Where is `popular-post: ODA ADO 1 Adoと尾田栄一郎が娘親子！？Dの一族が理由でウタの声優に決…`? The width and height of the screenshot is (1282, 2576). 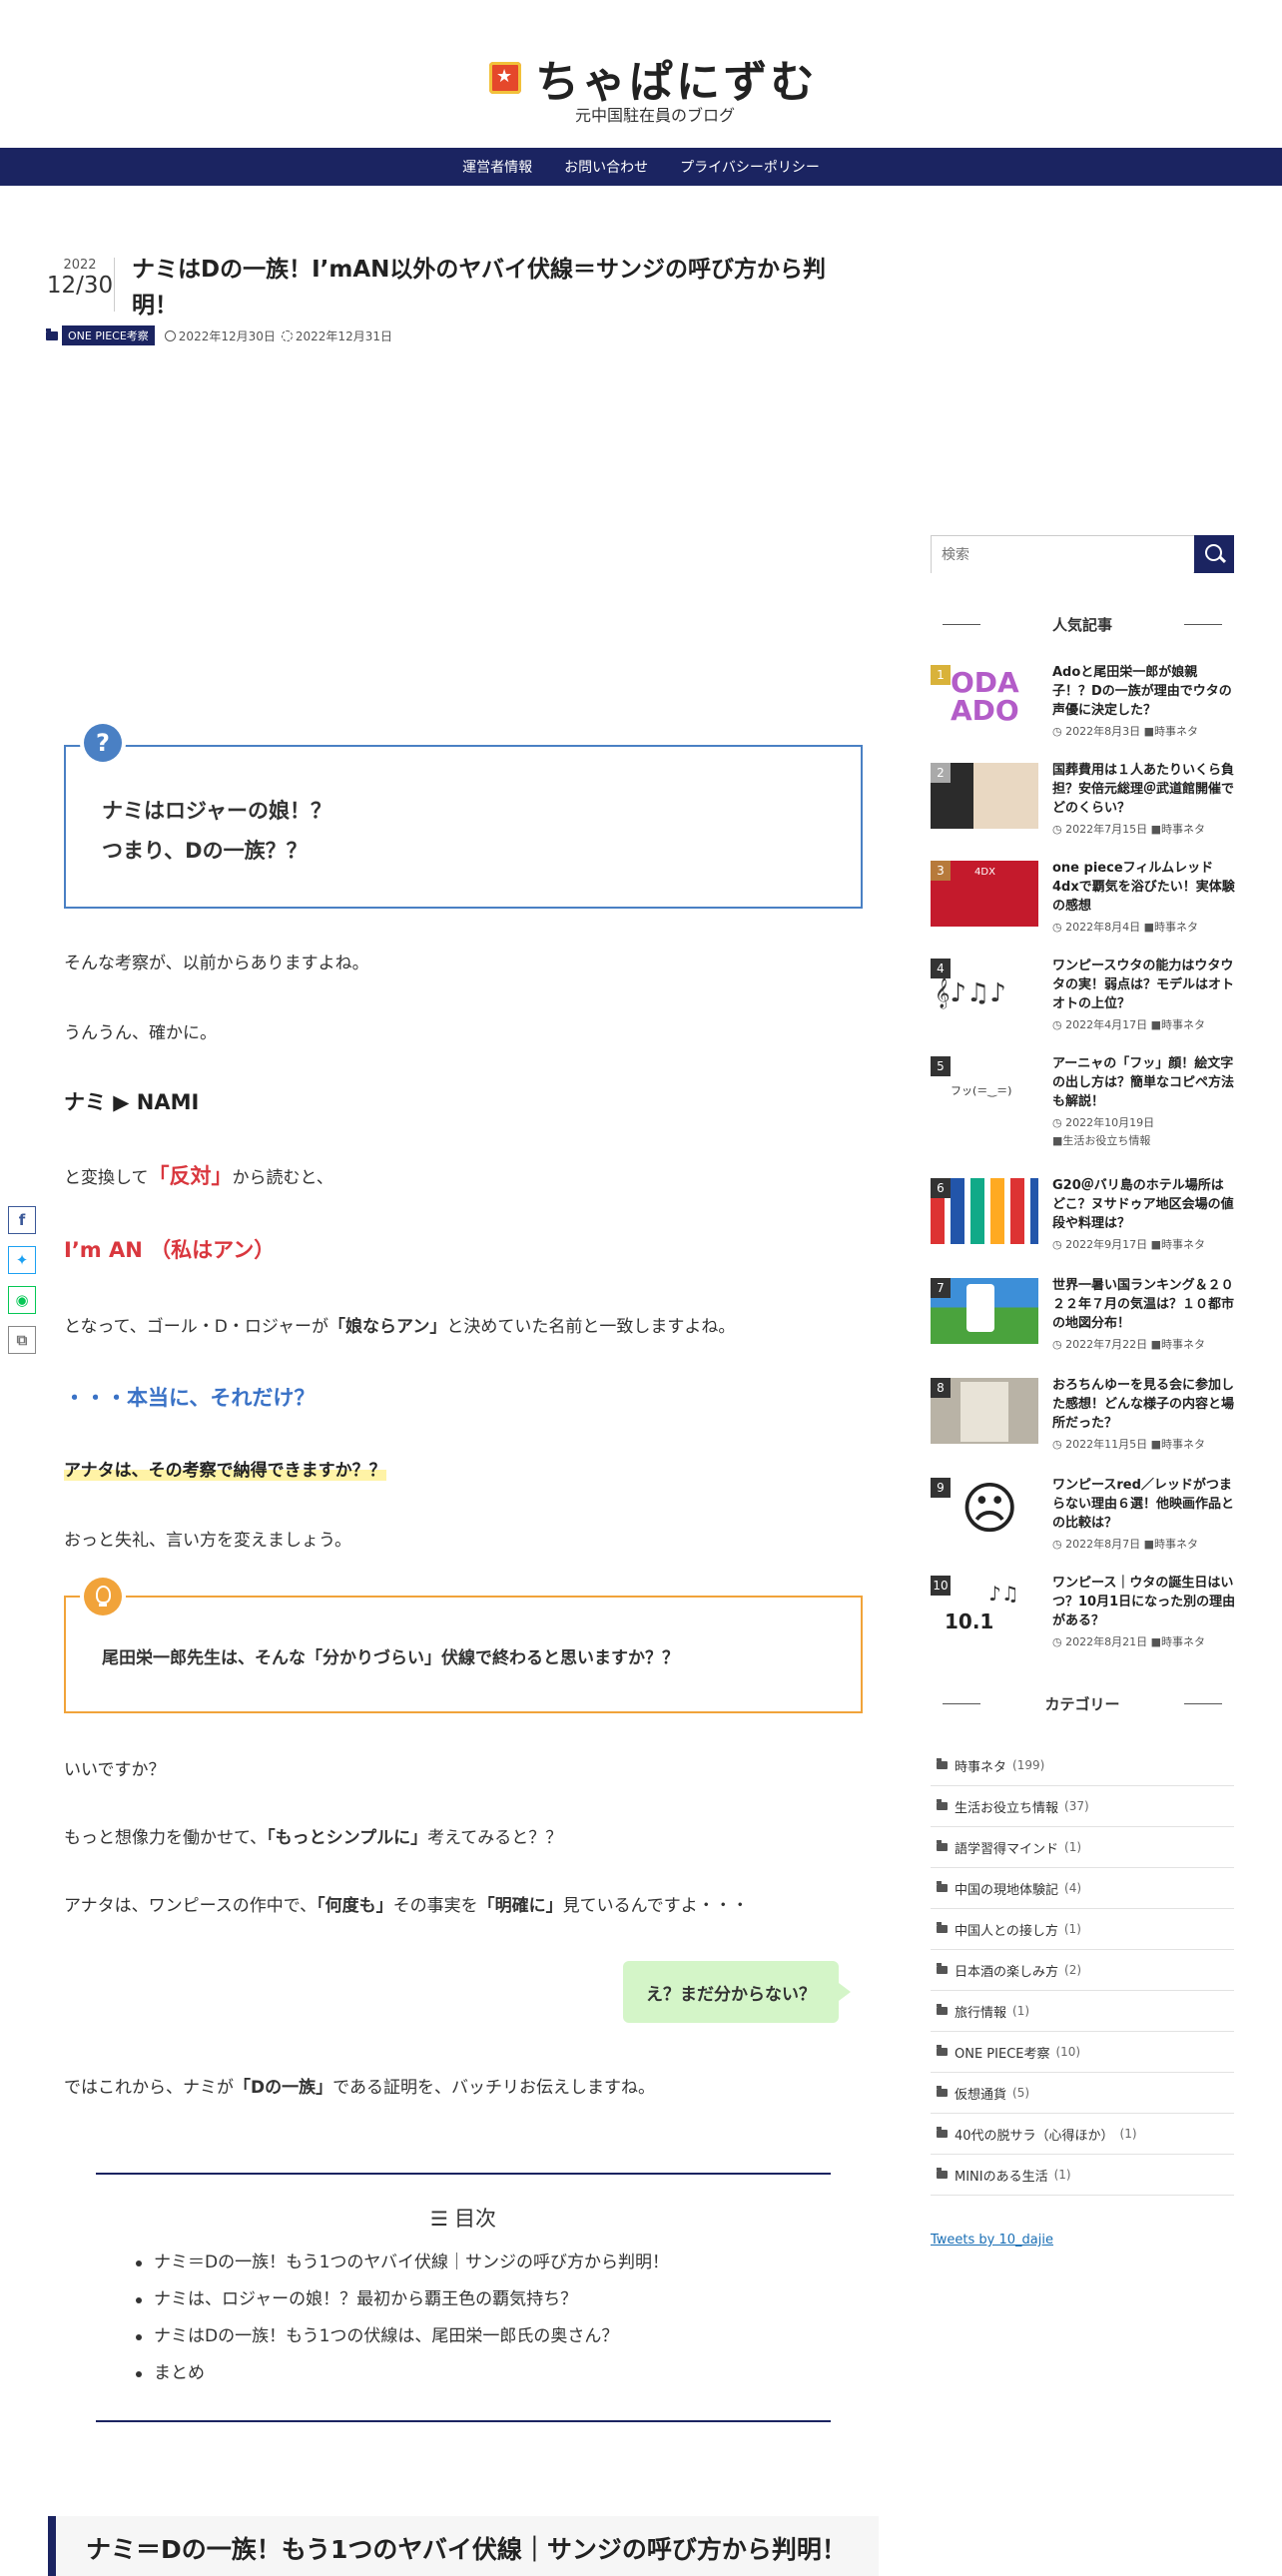 popular-post: ODA ADO 1 Adoと尾田栄一郎が娘親子！？Dの一族が理由でウタの声優に決… is located at coordinates (1083, 710).